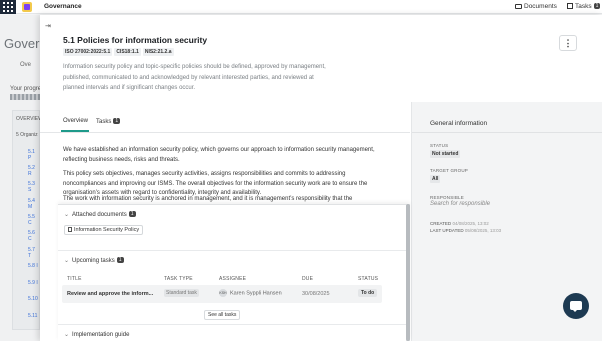 The image size is (602, 341). What do you see at coordinates (301, 7) in the screenshot?
I see `top-bar: Governance Documents Tasks 1` at bounding box center [301, 7].